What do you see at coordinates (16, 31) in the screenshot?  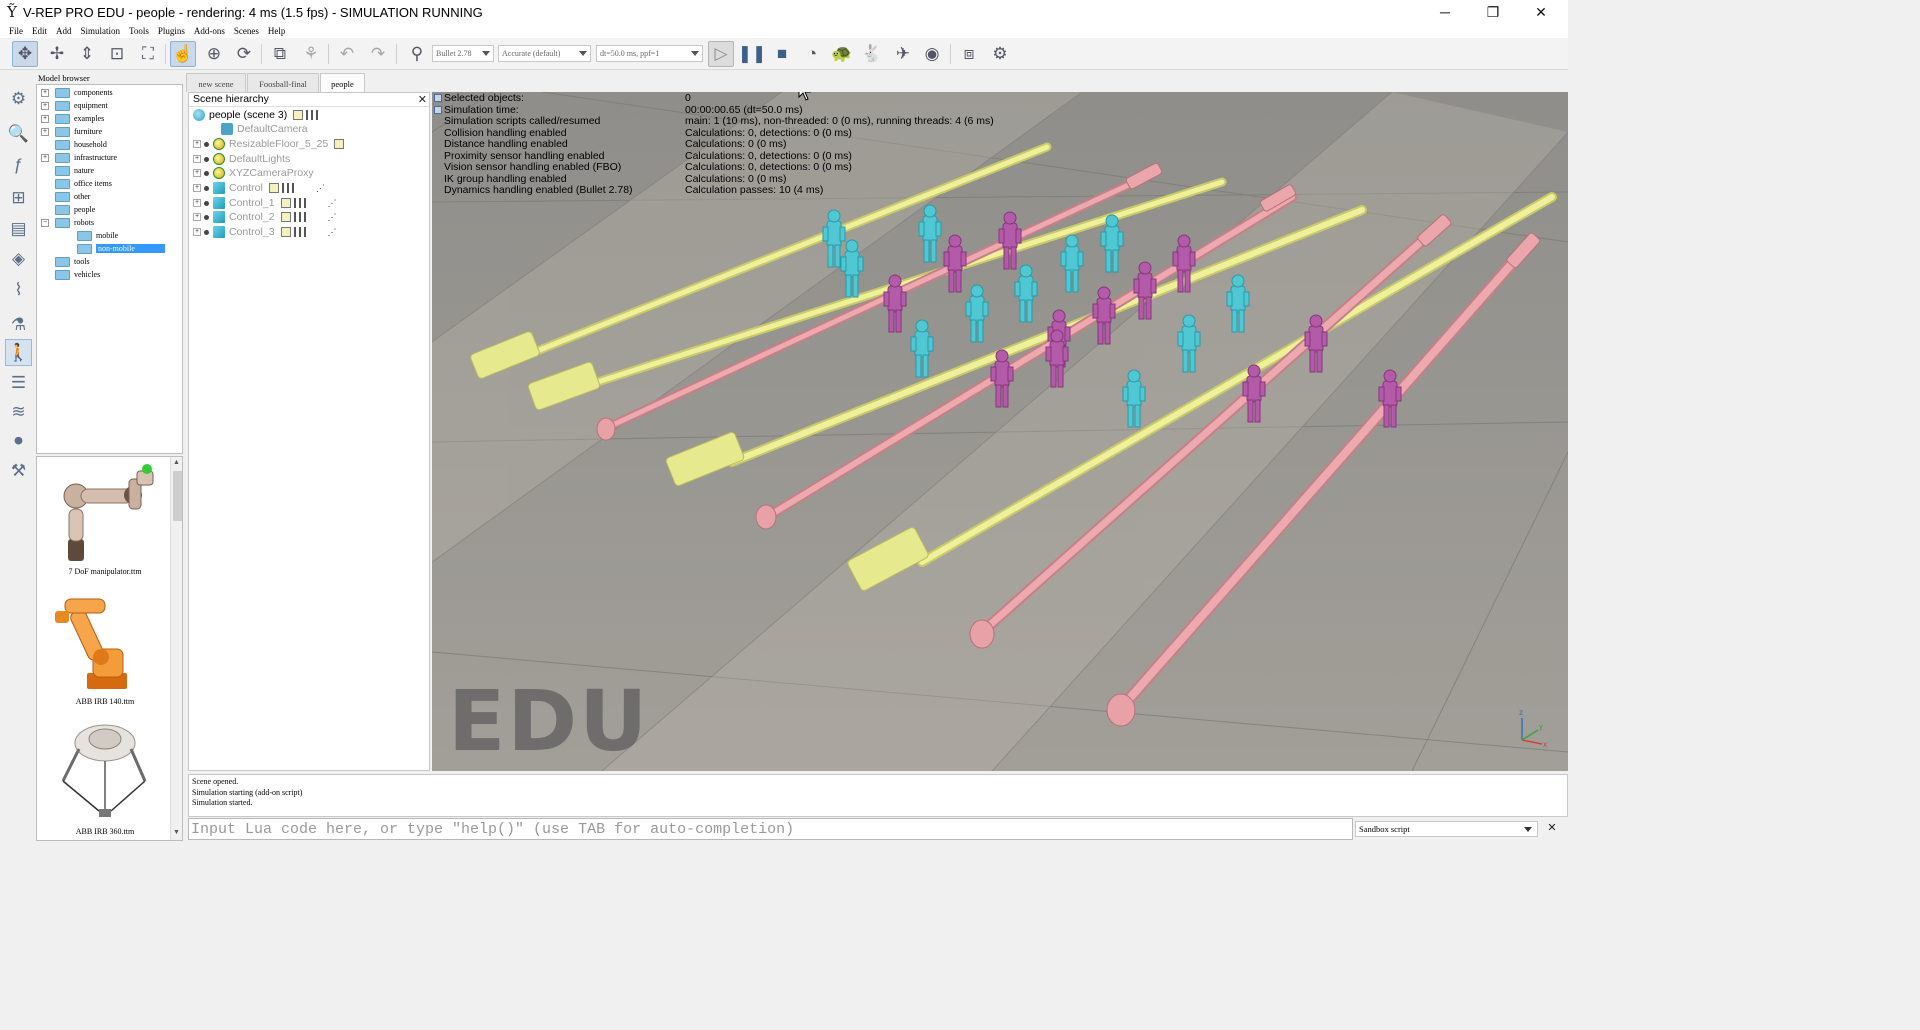 I see `menu-file: File` at bounding box center [16, 31].